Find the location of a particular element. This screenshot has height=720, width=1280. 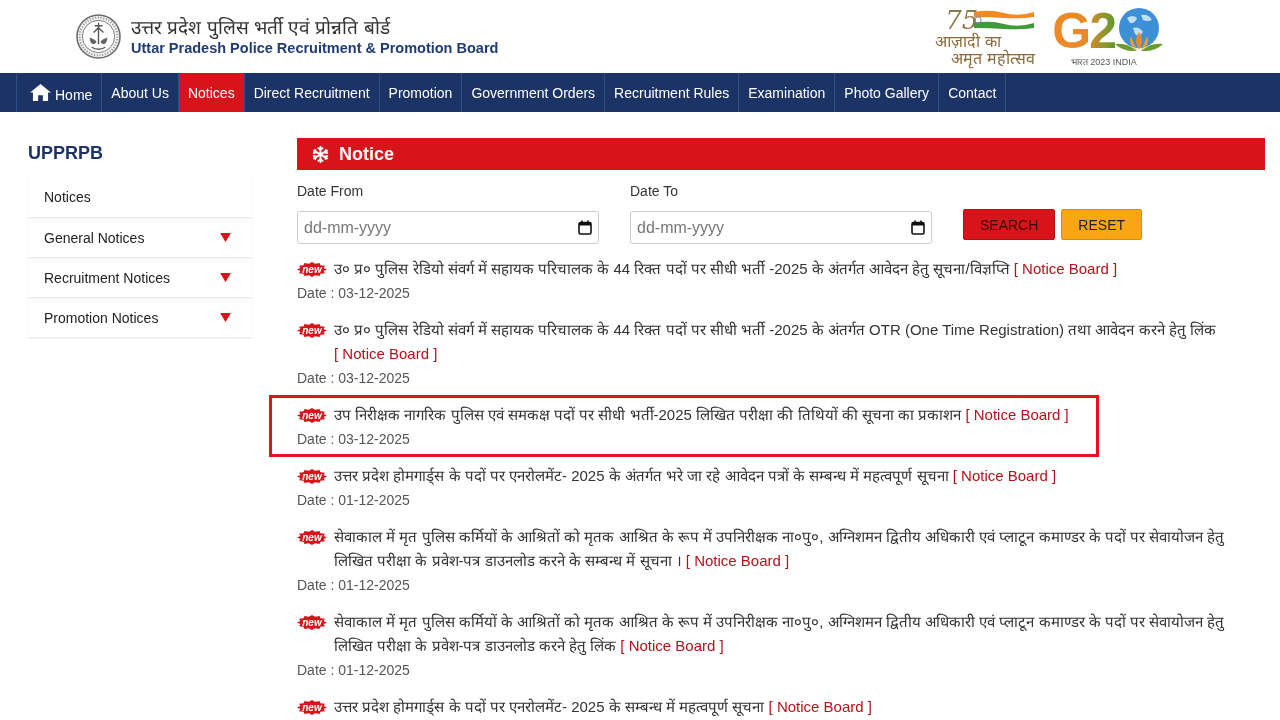

section-title: Notice is located at coordinates (366, 154).